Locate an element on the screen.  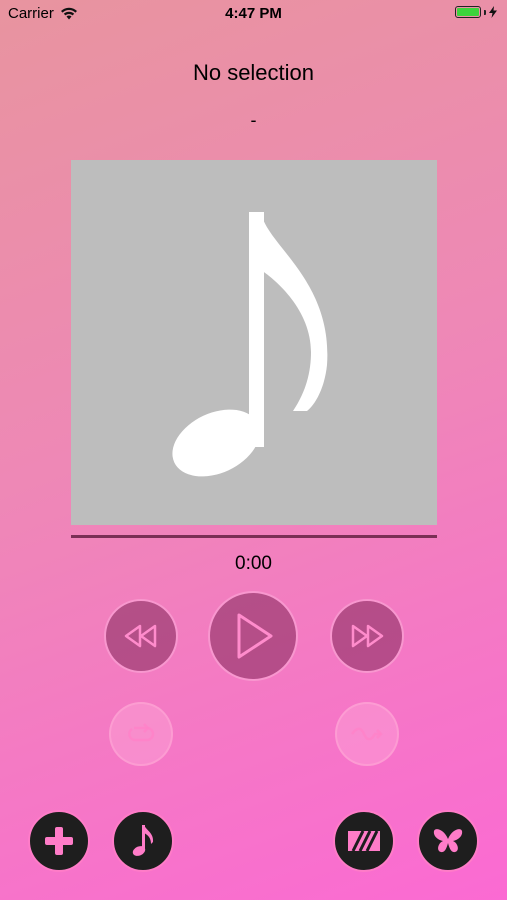
repeat-button is located at coordinates (141, 734).